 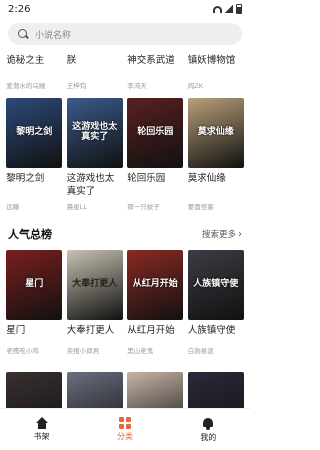 I want to click on signal-icon, so click(x=229, y=9).